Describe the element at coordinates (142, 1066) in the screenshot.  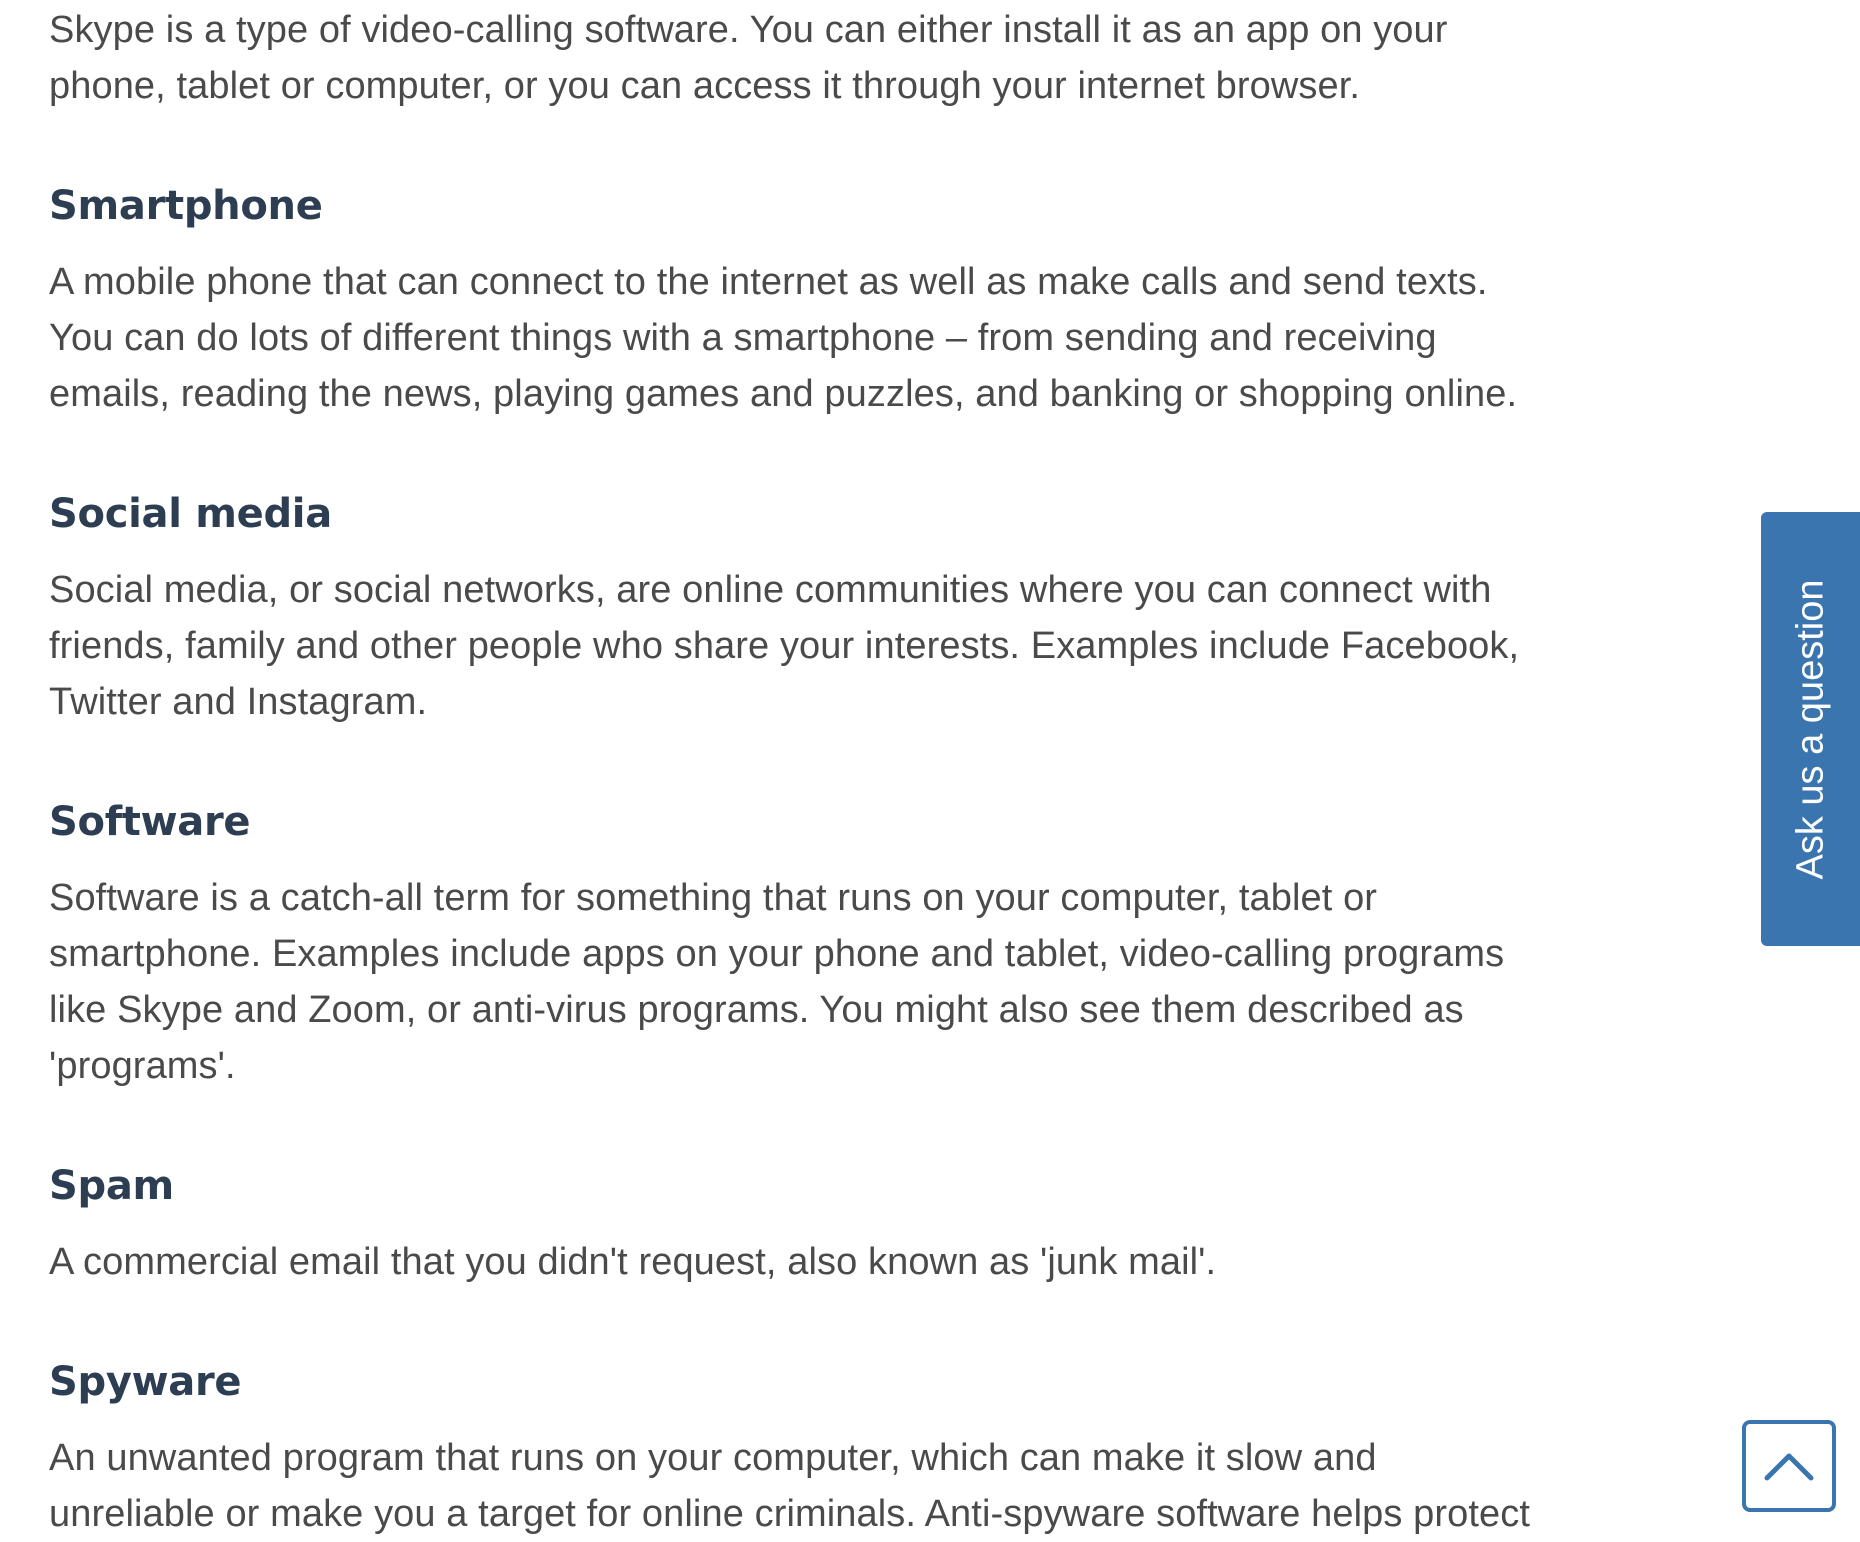
I see `definition-line: 'programs'.` at that location.